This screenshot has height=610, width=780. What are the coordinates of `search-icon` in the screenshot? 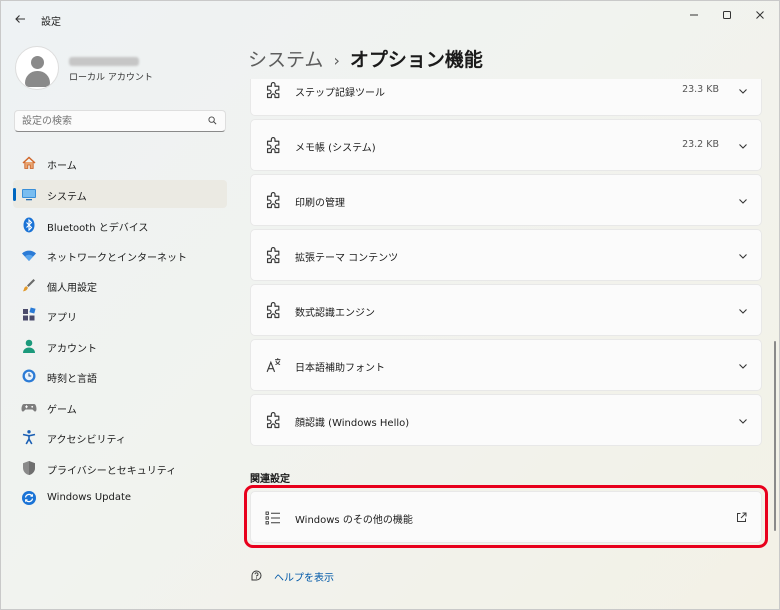 It's located at (212, 120).